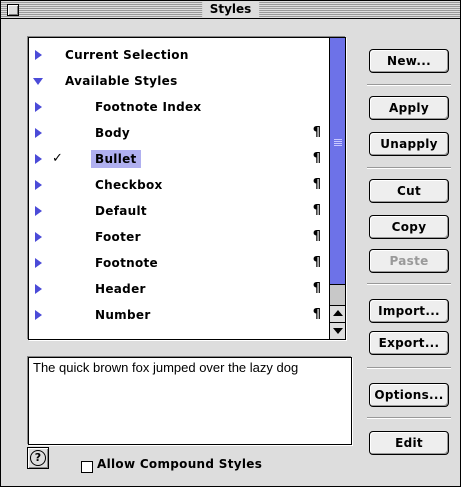  What do you see at coordinates (121, 211) in the screenshot?
I see `style-name: Default` at bounding box center [121, 211].